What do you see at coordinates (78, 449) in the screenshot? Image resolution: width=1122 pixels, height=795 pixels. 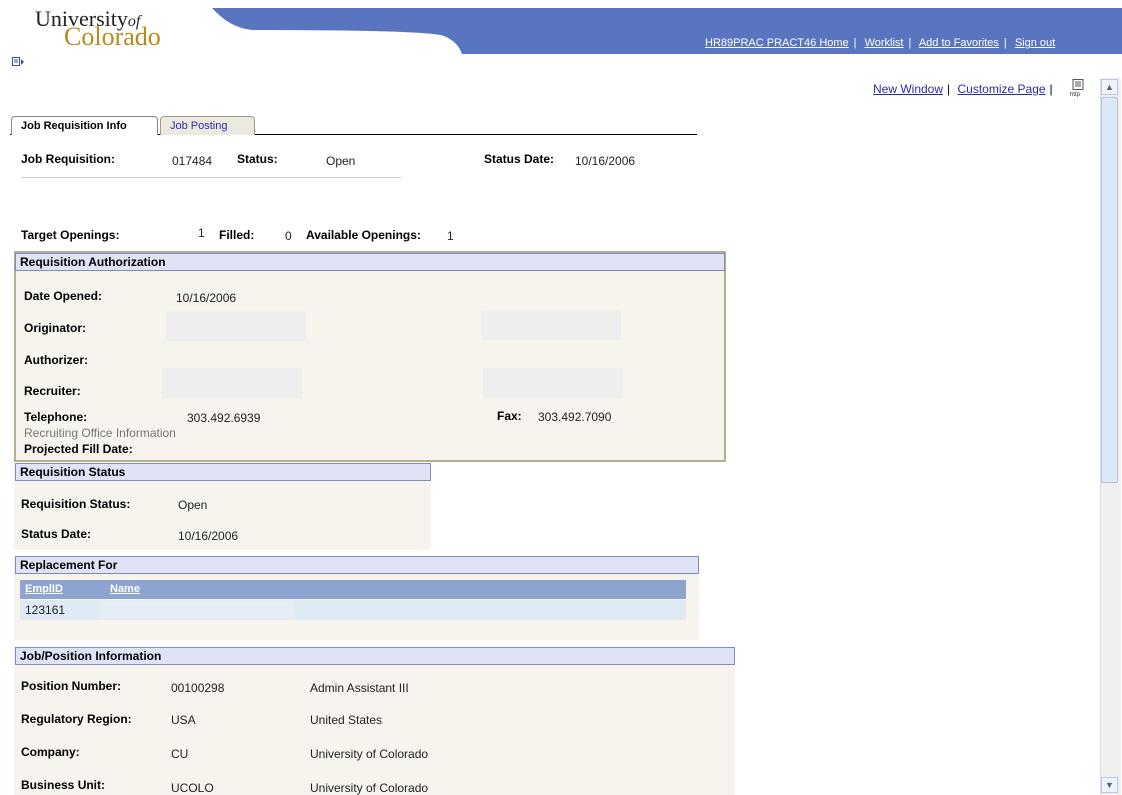 I see `projected-fill-date-label: Projected Fill Date:` at bounding box center [78, 449].